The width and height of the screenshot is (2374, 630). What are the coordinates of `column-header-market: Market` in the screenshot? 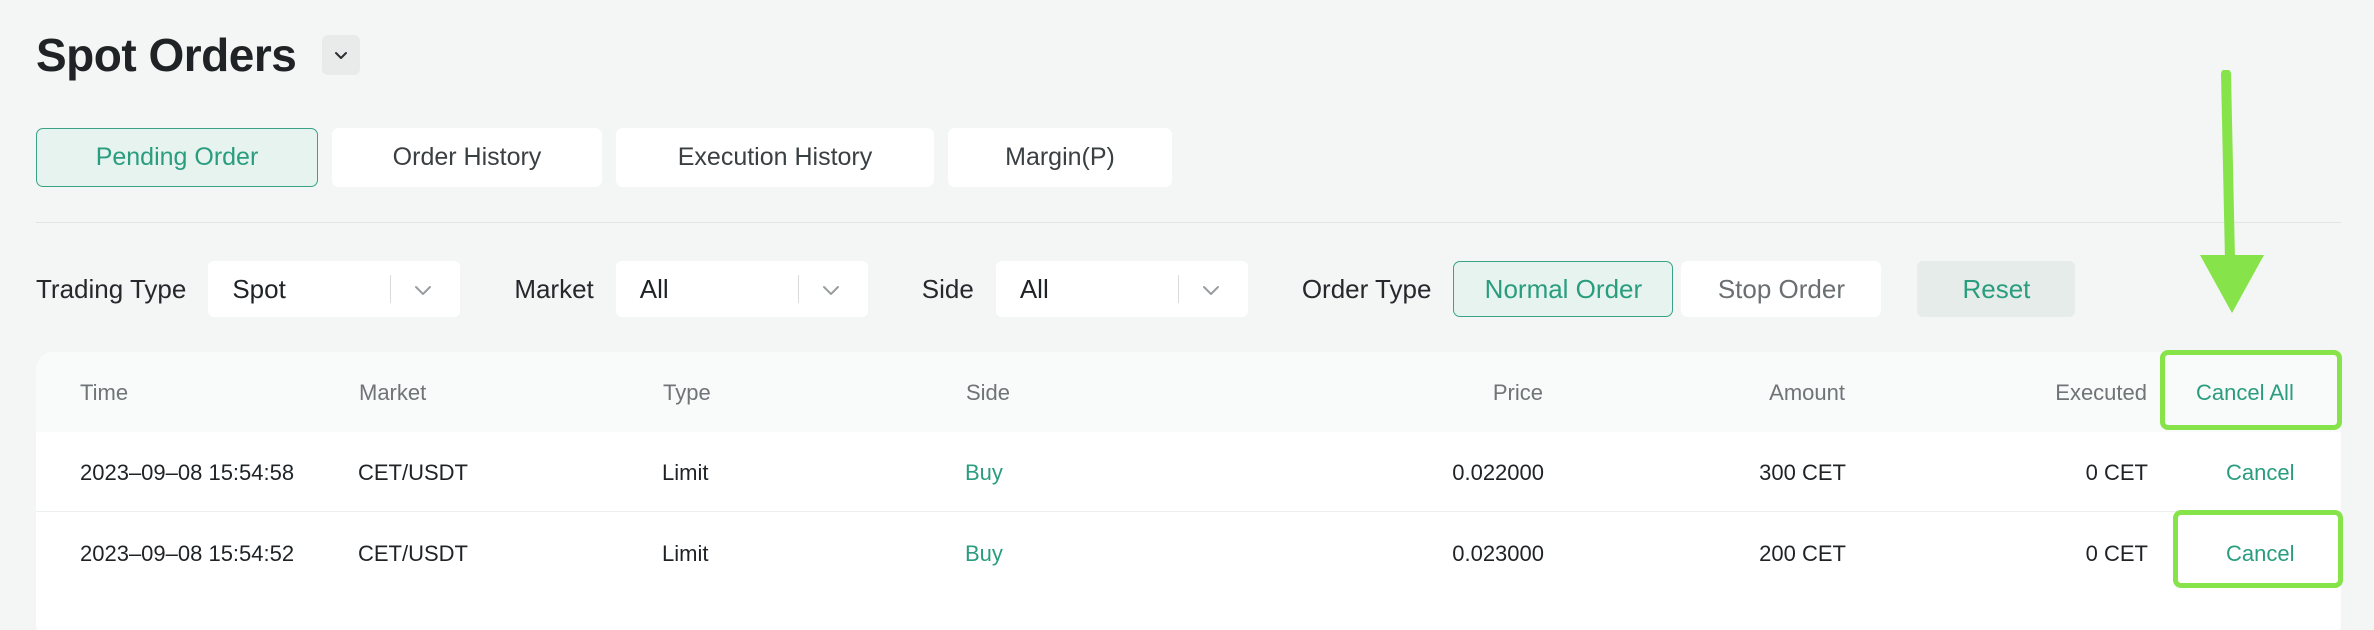 It's located at (393, 392).